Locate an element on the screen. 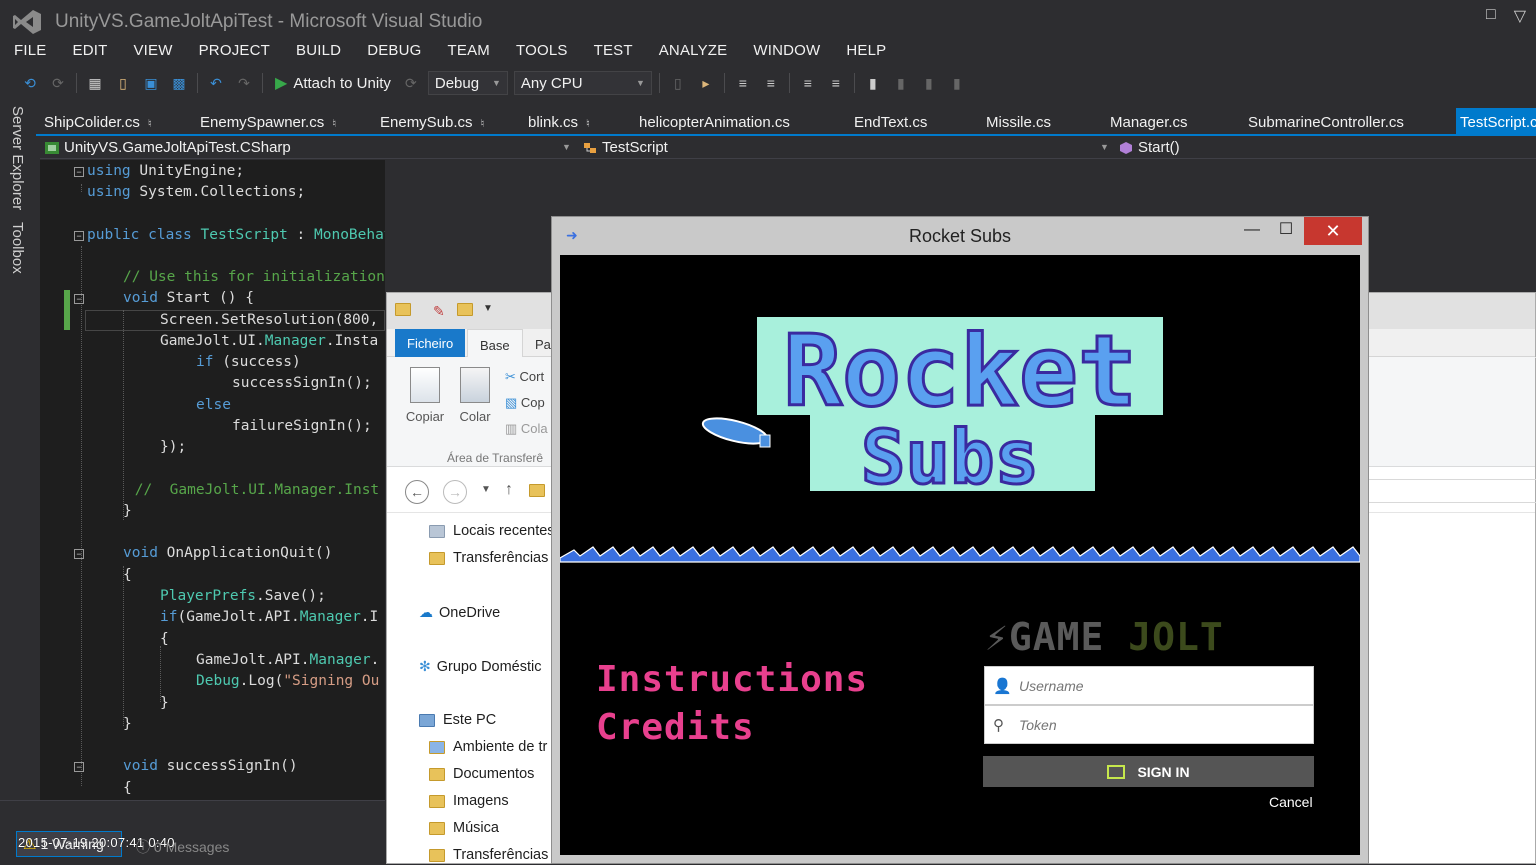 The width and height of the screenshot is (1536, 865). bookmark-icon: ▮ is located at coordinates (873, 83).